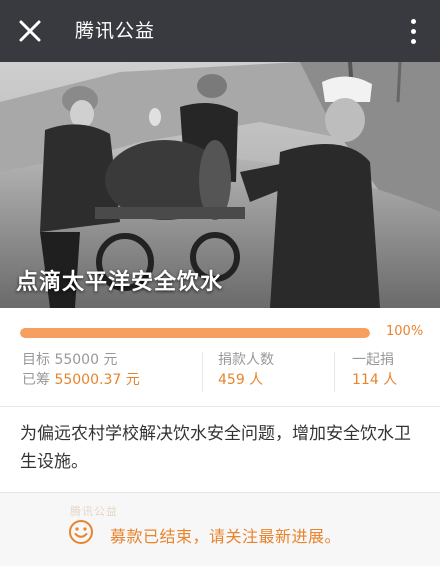 The height and width of the screenshot is (566, 440). Describe the element at coordinates (405, 331) in the screenshot. I see `progress-percent: 100%` at that location.